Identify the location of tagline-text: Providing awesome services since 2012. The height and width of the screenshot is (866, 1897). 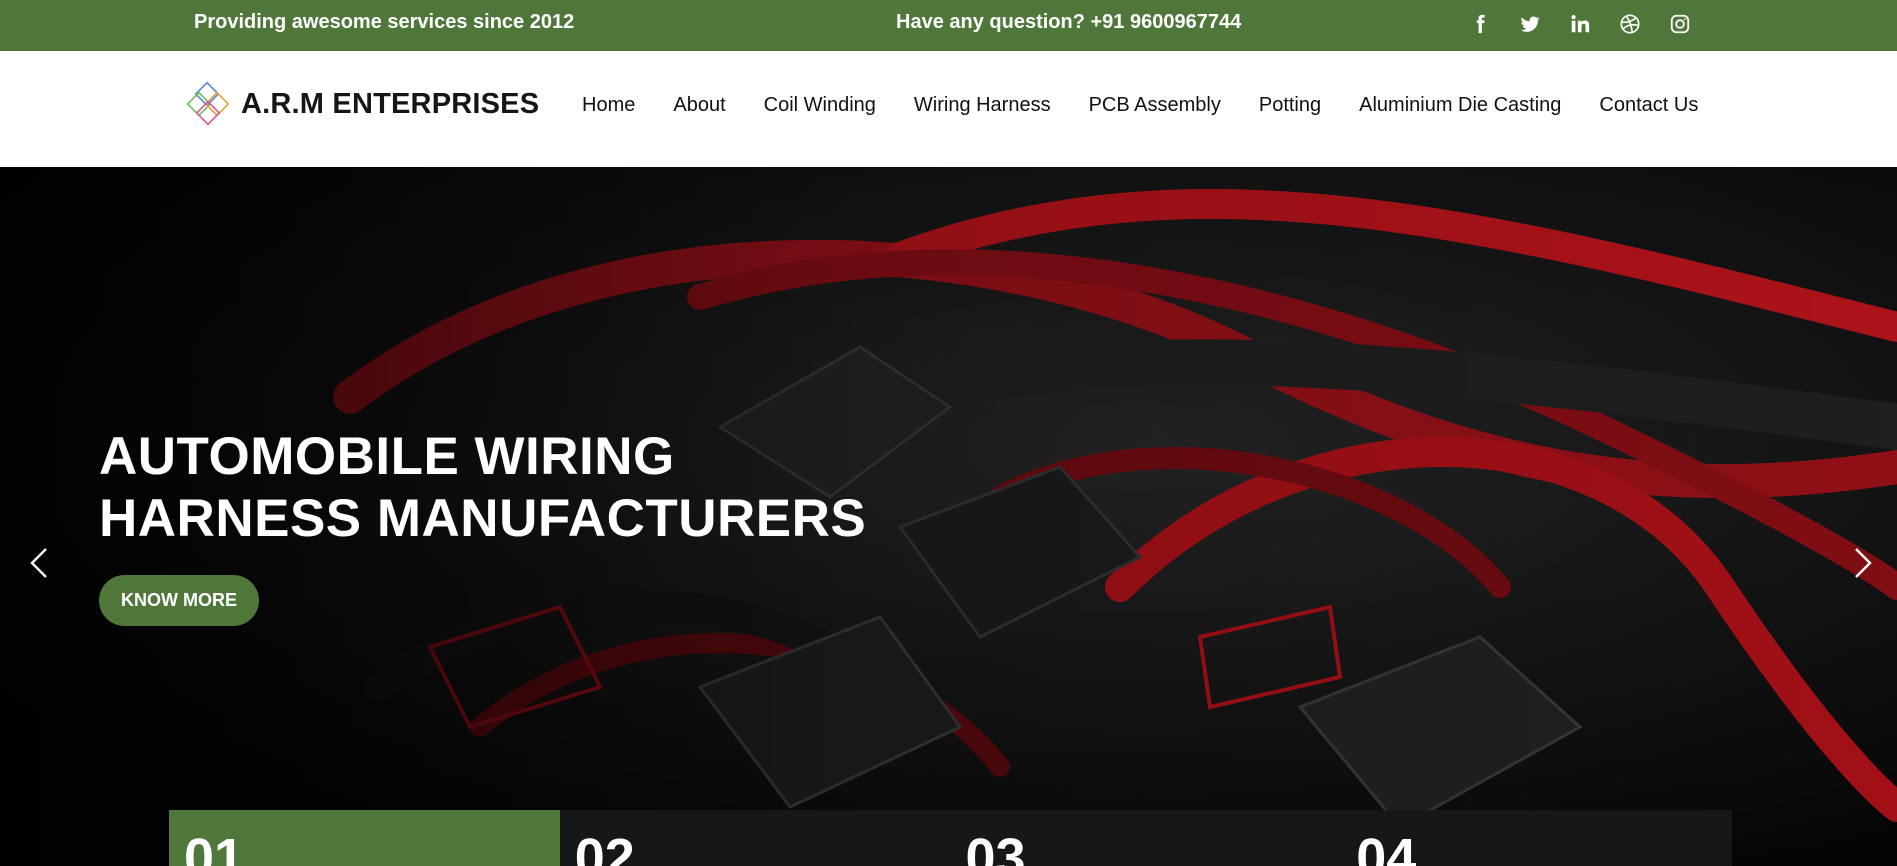
(384, 22).